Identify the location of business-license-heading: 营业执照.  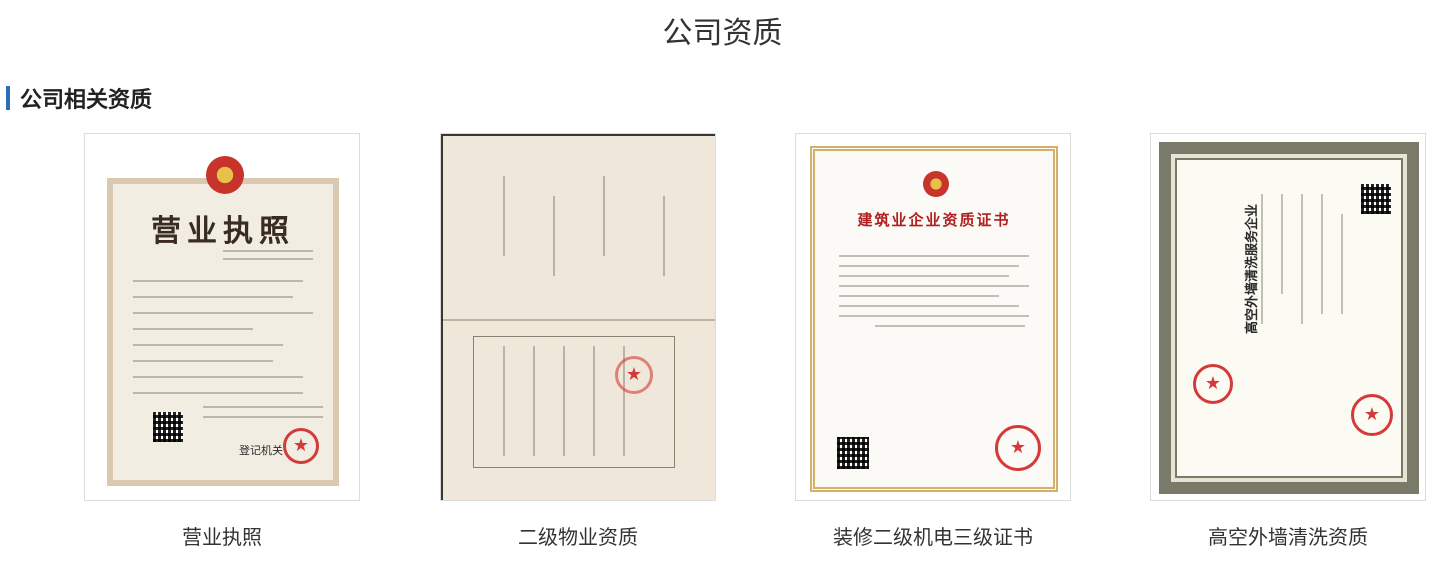
(223, 231).